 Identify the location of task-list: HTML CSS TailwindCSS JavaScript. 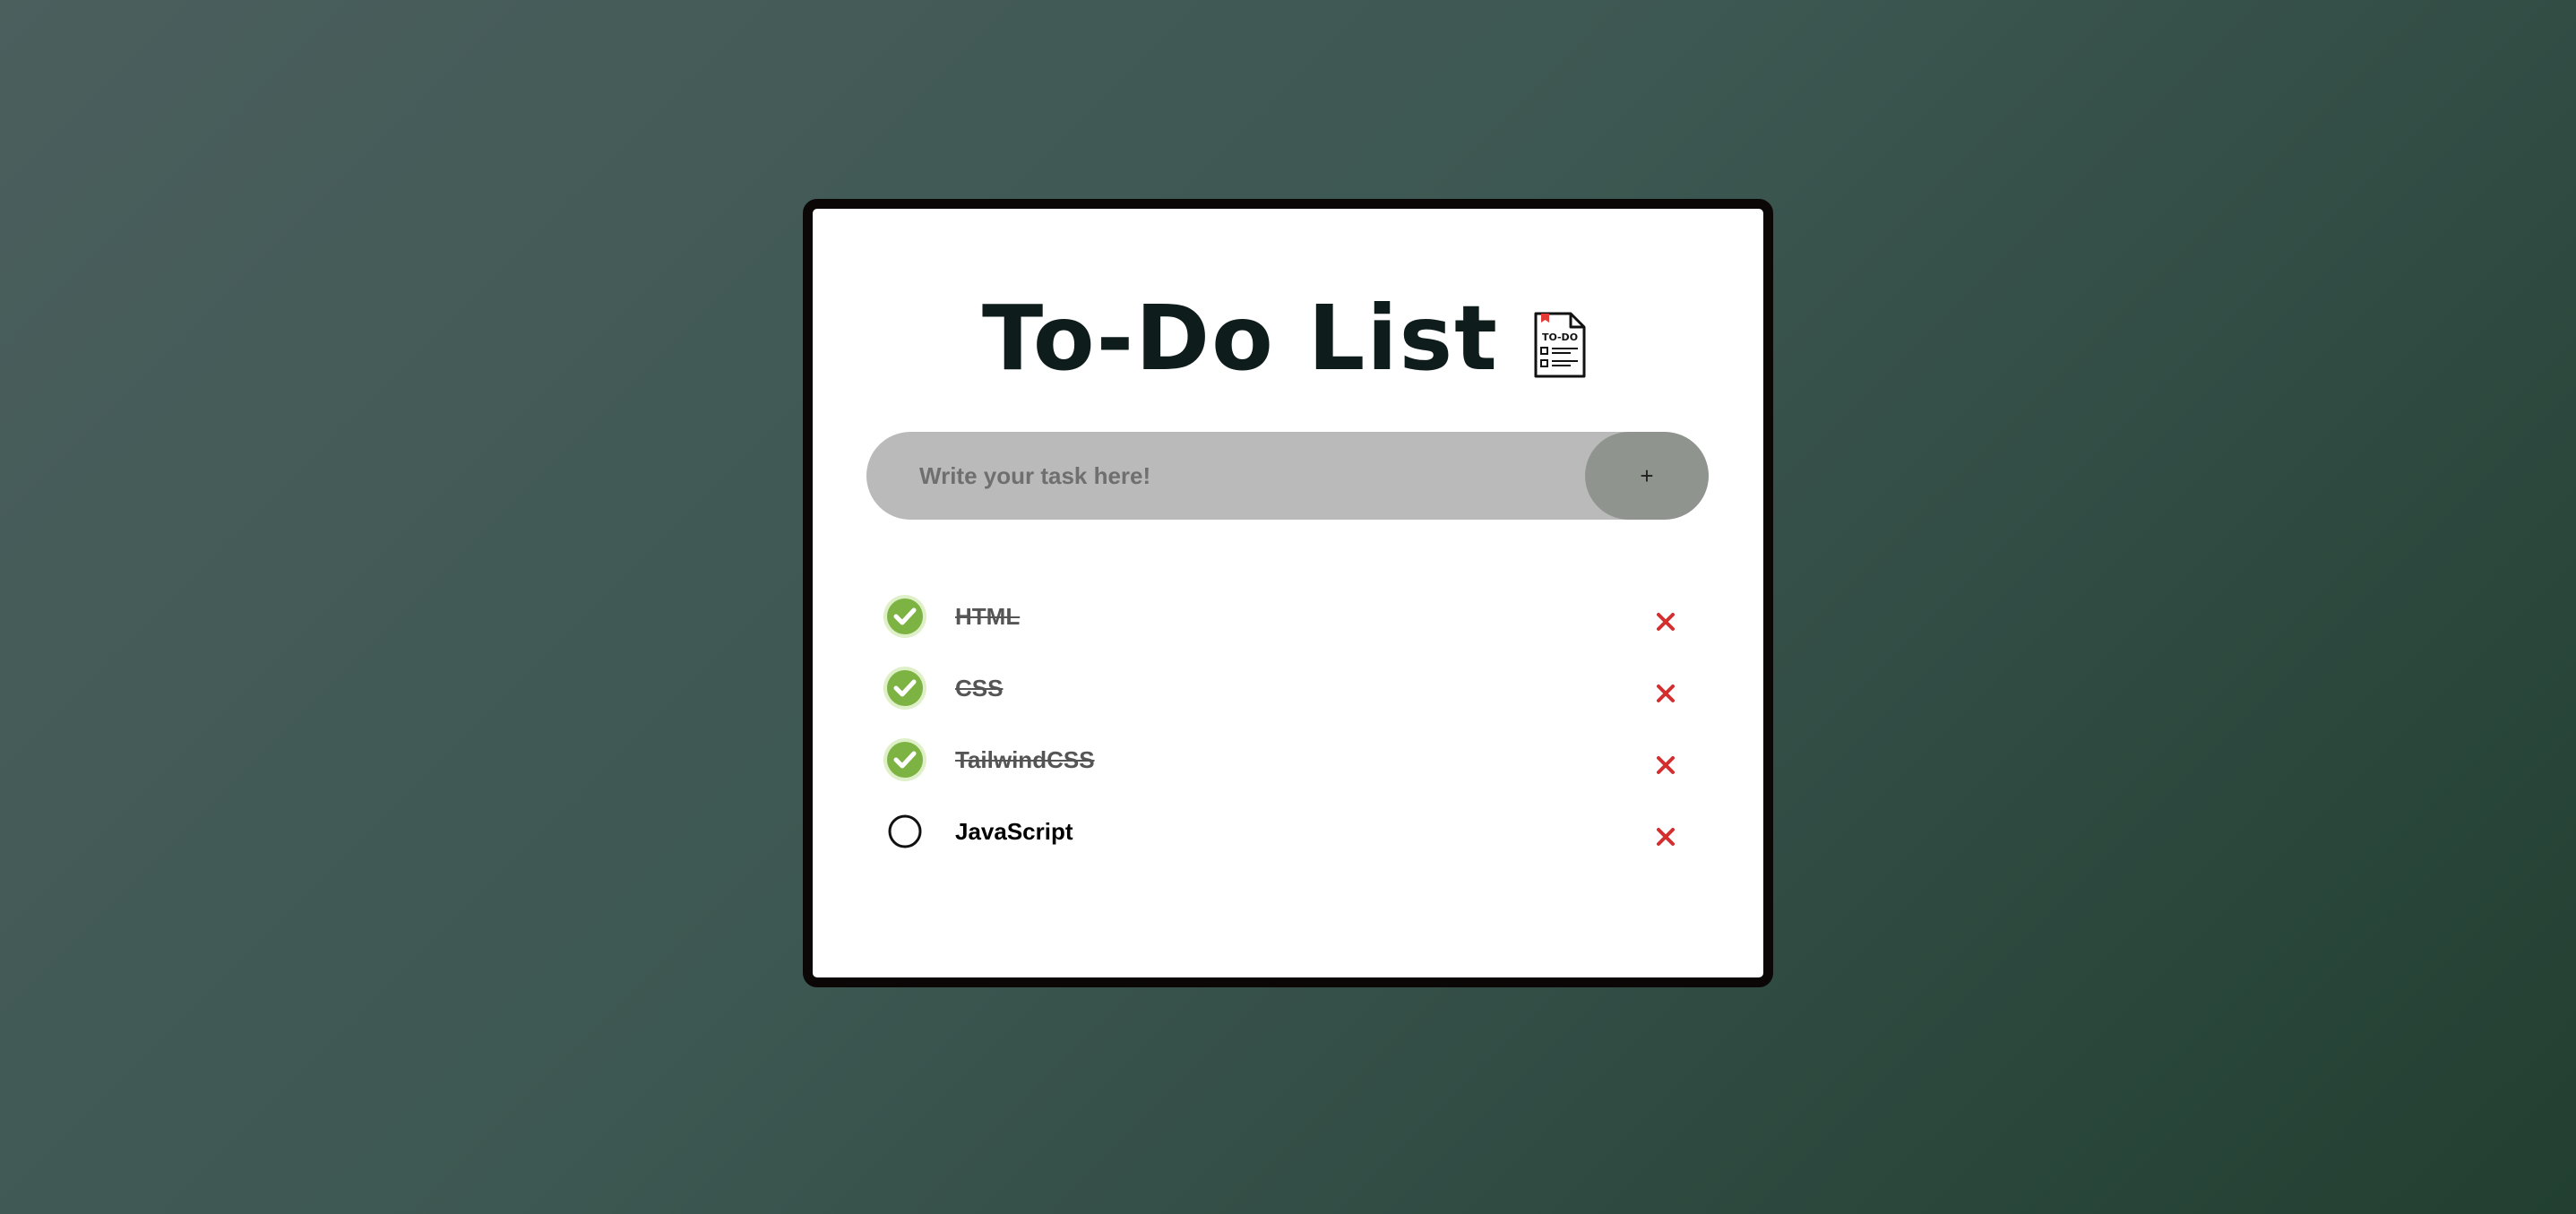
(1288, 724).